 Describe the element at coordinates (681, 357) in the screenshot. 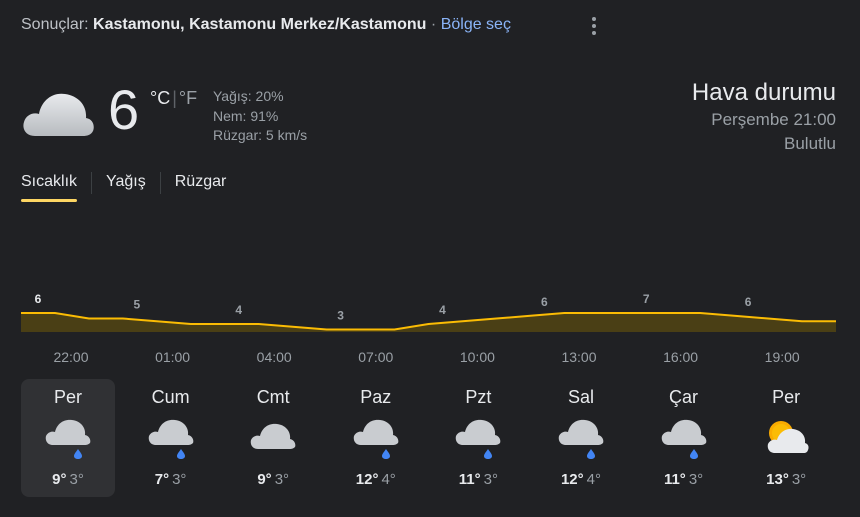

I see `chart-time-label: 16:00` at that location.